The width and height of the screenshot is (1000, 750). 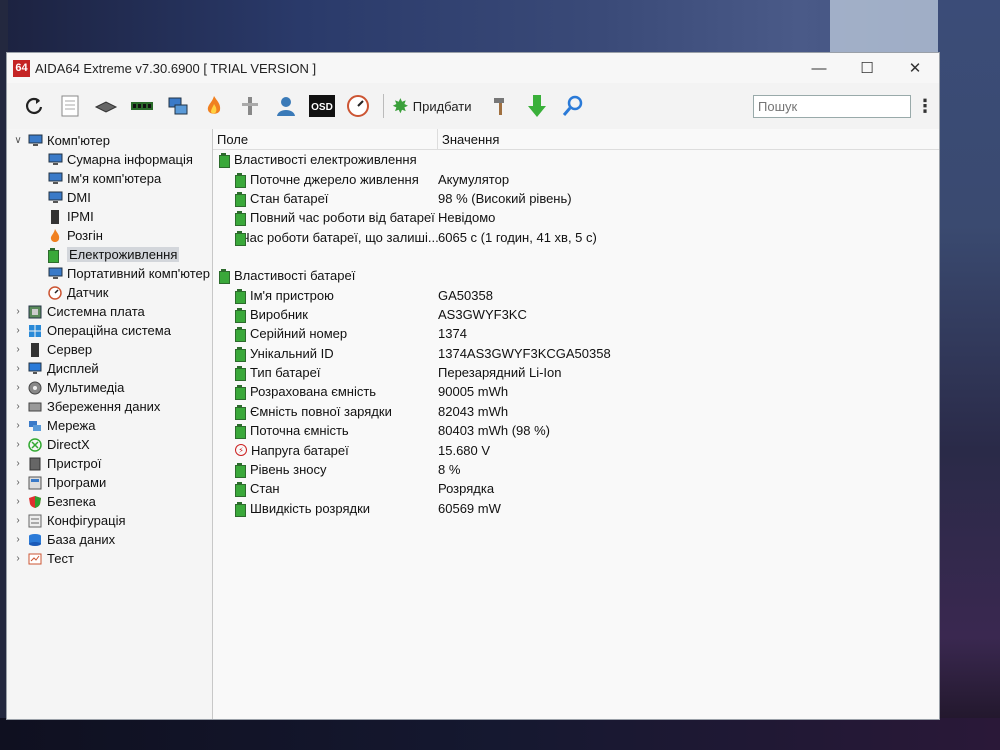 What do you see at coordinates (573, 106) in the screenshot?
I see `search-icon` at bounding box center [573, 106].